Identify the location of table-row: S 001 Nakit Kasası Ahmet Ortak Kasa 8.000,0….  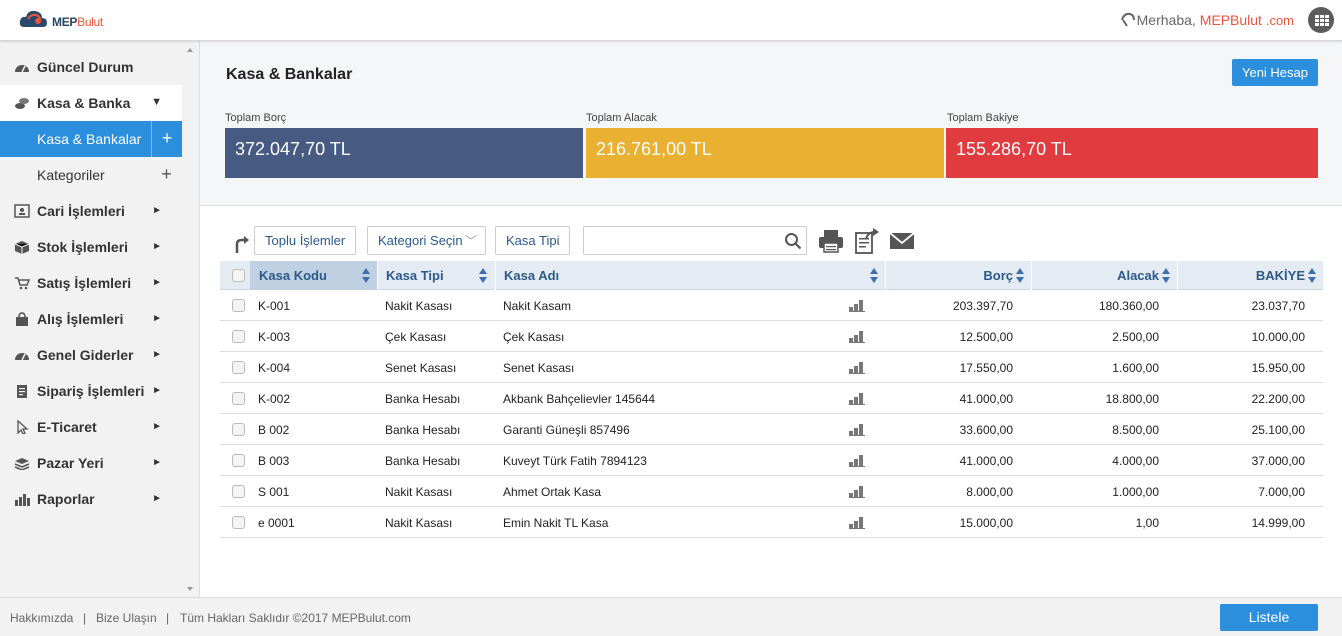
(771, 491).